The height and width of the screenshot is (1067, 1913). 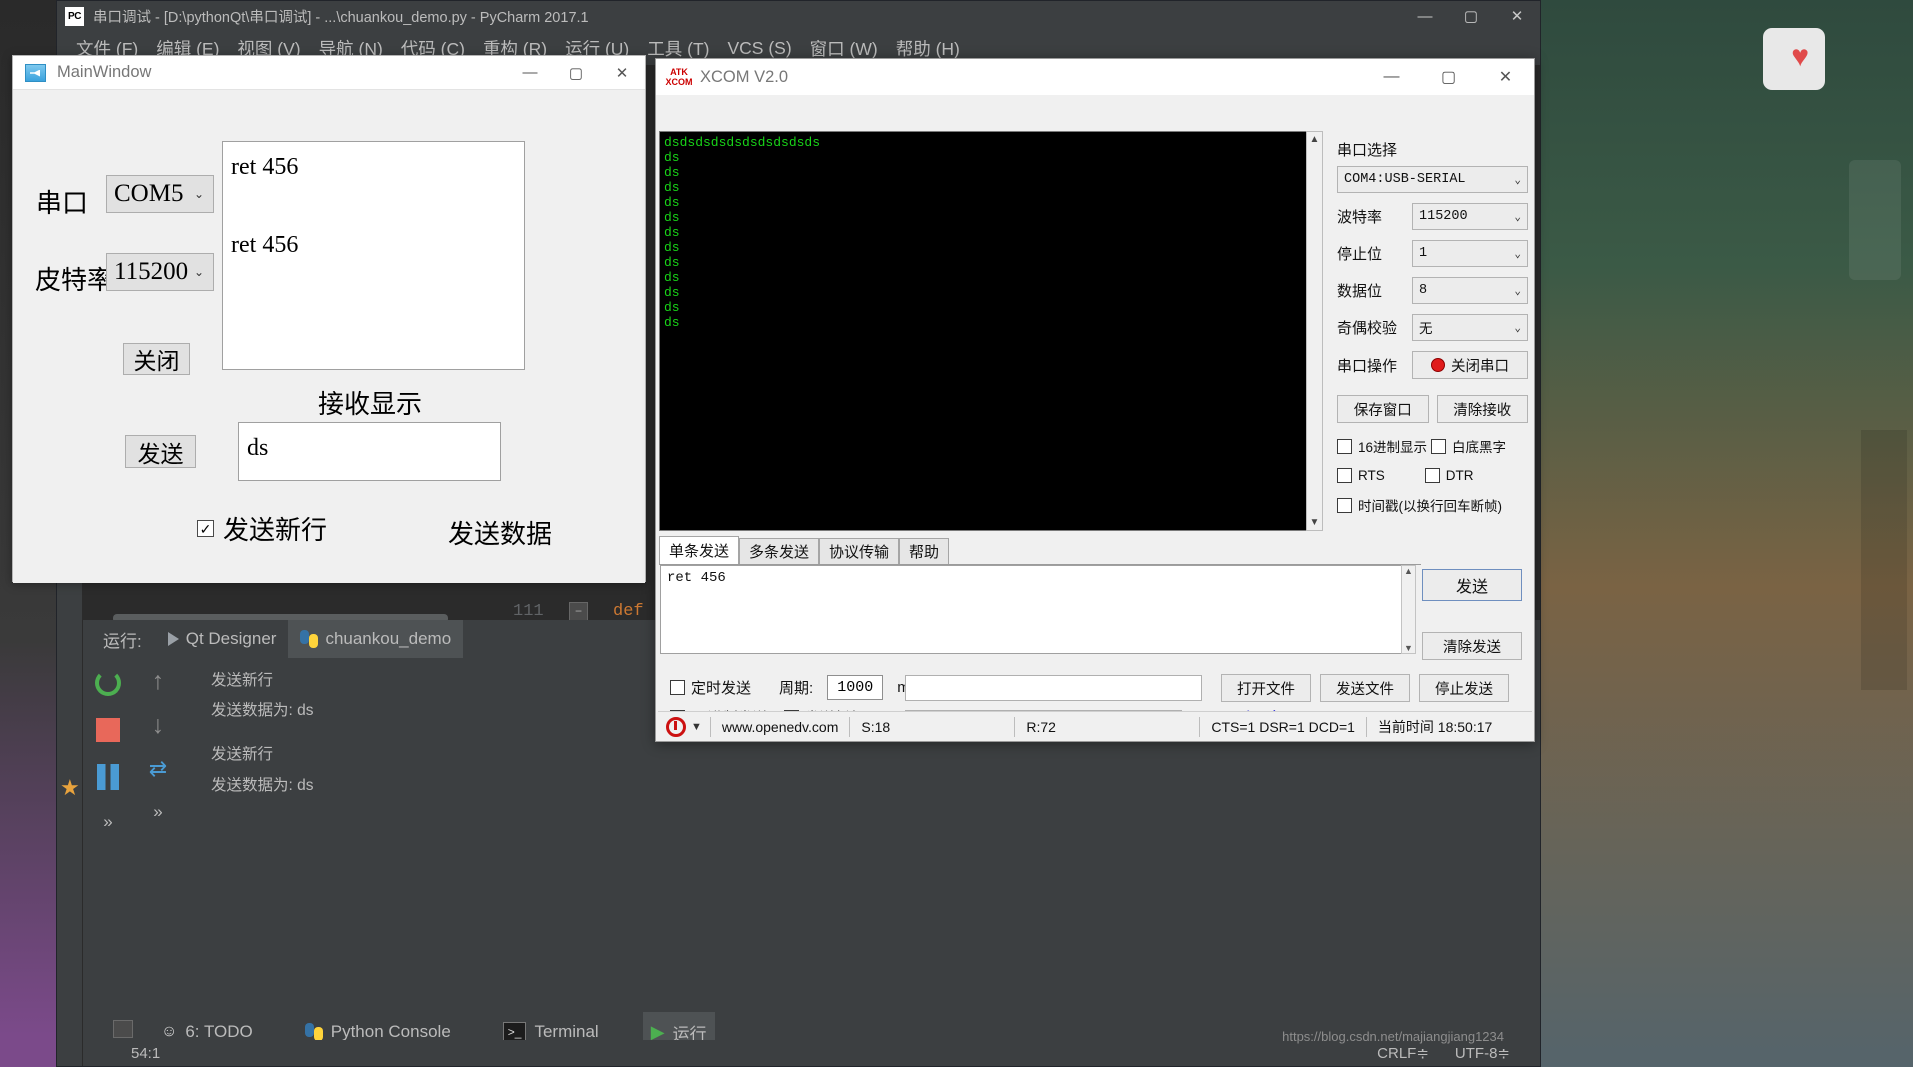 What do you see at coordinates (699, 550) in the screenshot?
I see `tab-single-send: 单条发送` at bounding box center [699, 550].